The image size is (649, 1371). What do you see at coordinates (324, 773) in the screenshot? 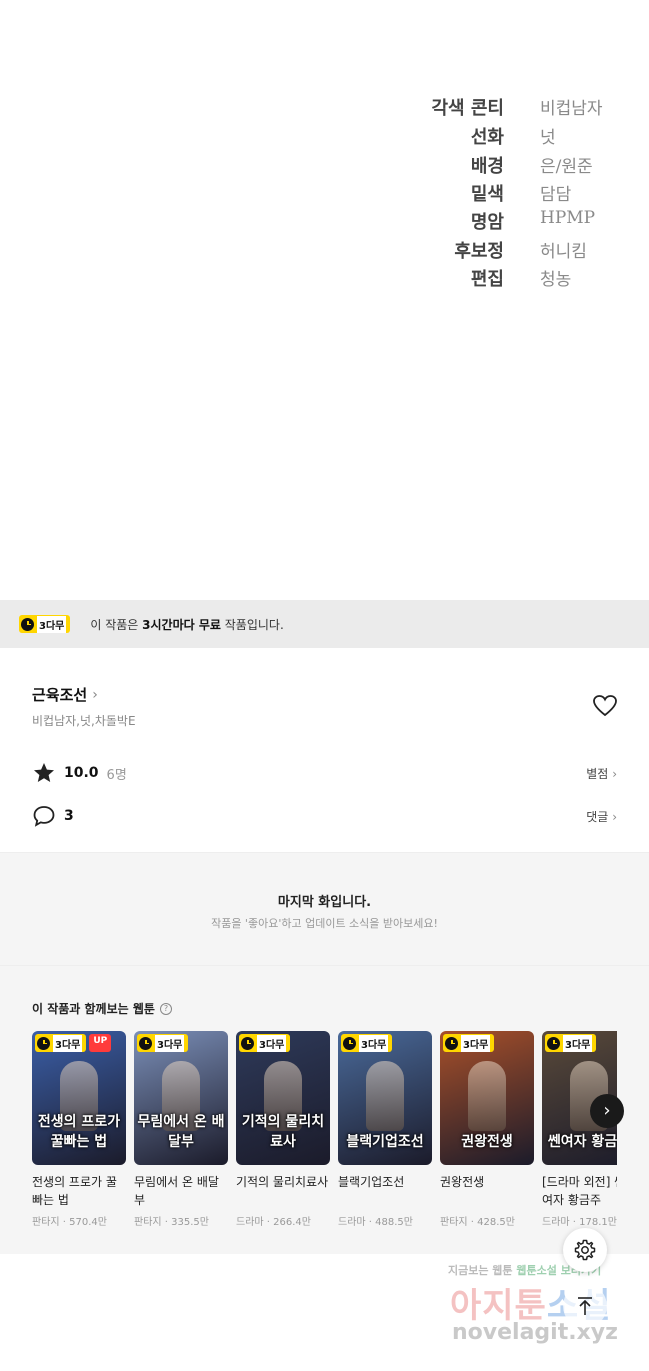
I see `rating-row: 10.0 6명 별점 ›` at bounding box center [324, 773].